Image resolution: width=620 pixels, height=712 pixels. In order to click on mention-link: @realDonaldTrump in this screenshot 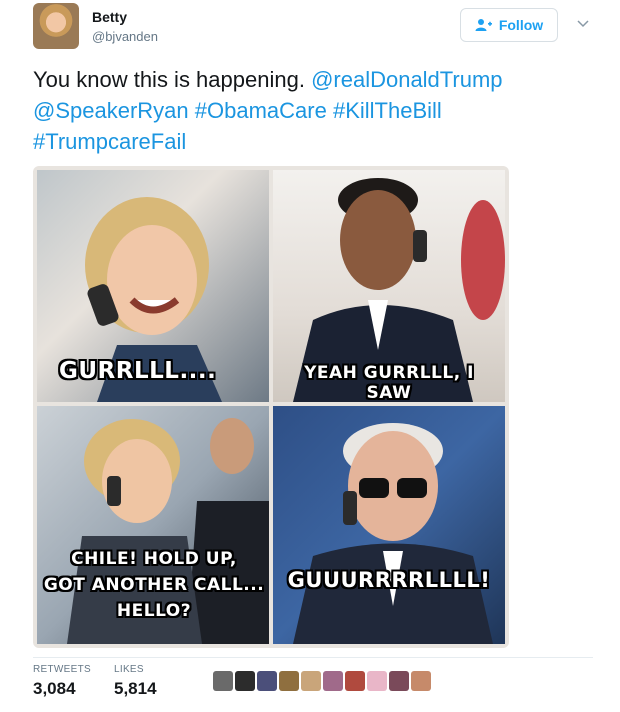, I will do `click(406, 79)`.